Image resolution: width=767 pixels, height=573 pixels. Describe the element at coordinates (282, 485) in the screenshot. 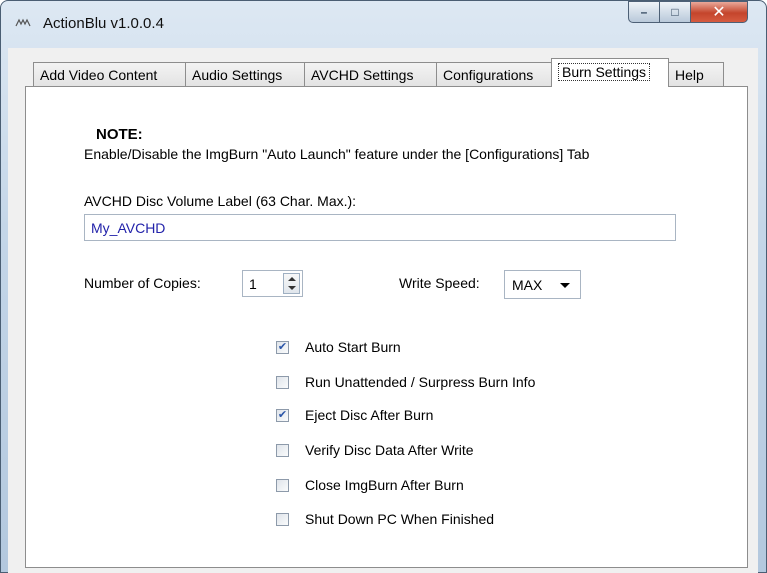

I see `checkbox-close-imgburn` at that location.